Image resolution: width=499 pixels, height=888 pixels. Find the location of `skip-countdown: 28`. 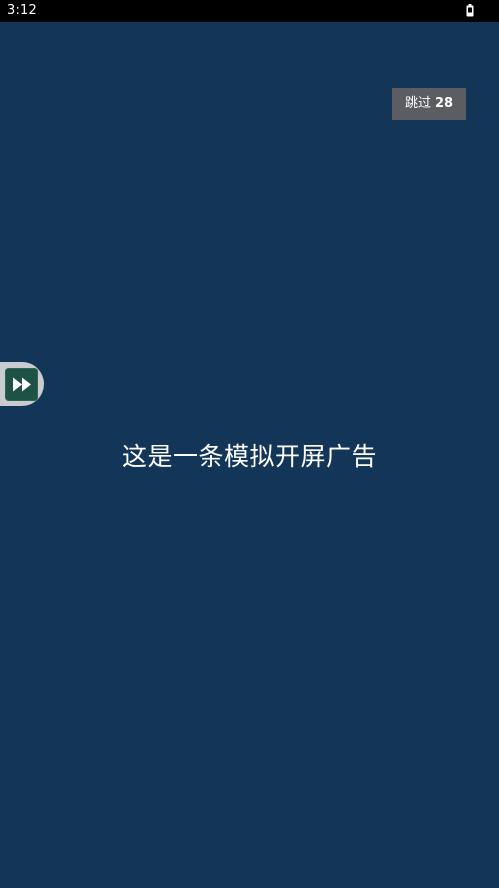

skip-countdown: 28 is located at coordinates (444, 103).